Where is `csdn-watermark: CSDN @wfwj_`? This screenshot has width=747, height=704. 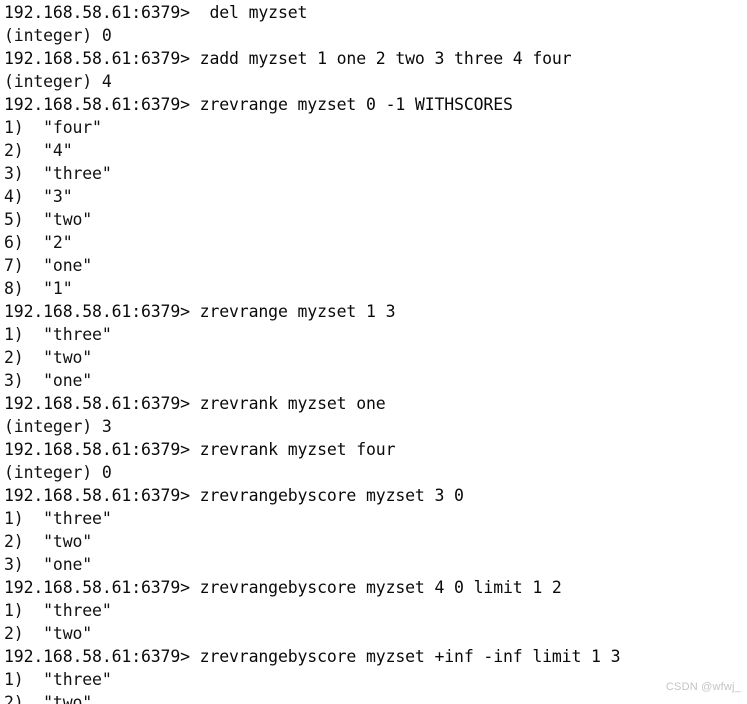 csdn-watermark: CSDN @wfwj_ is located at coordinates (703, 687).